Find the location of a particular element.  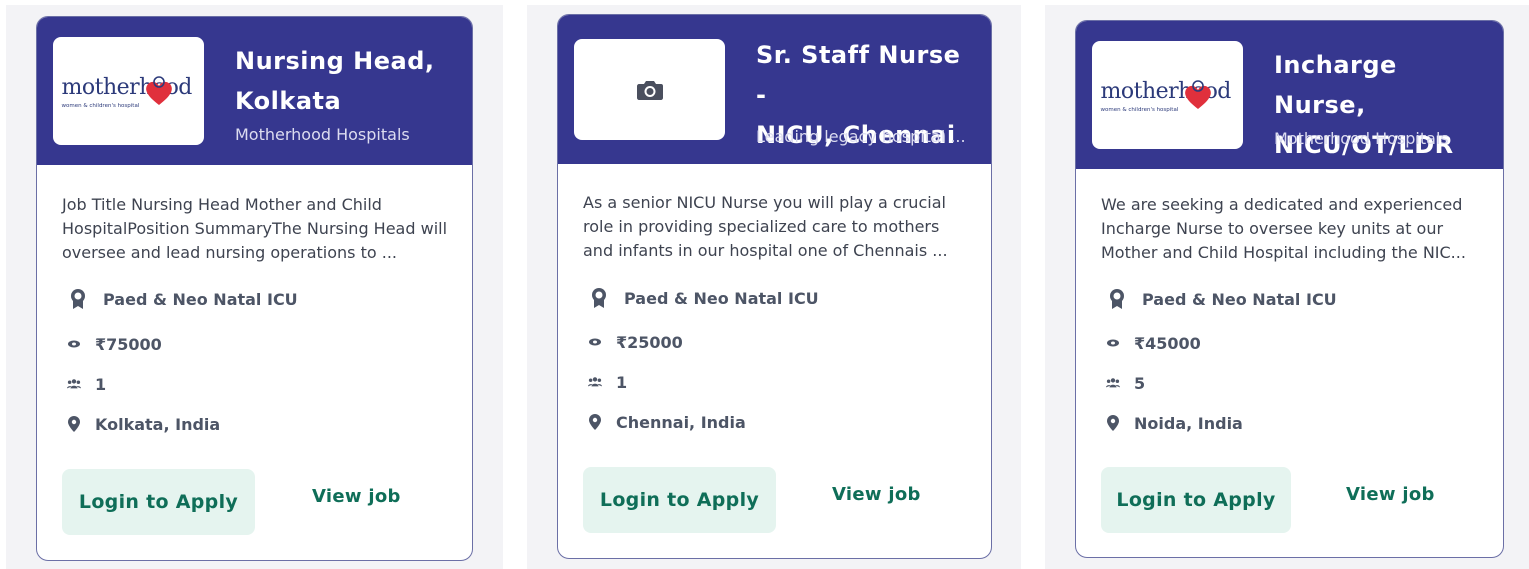

company-logo is located at coordinates (649, 89).